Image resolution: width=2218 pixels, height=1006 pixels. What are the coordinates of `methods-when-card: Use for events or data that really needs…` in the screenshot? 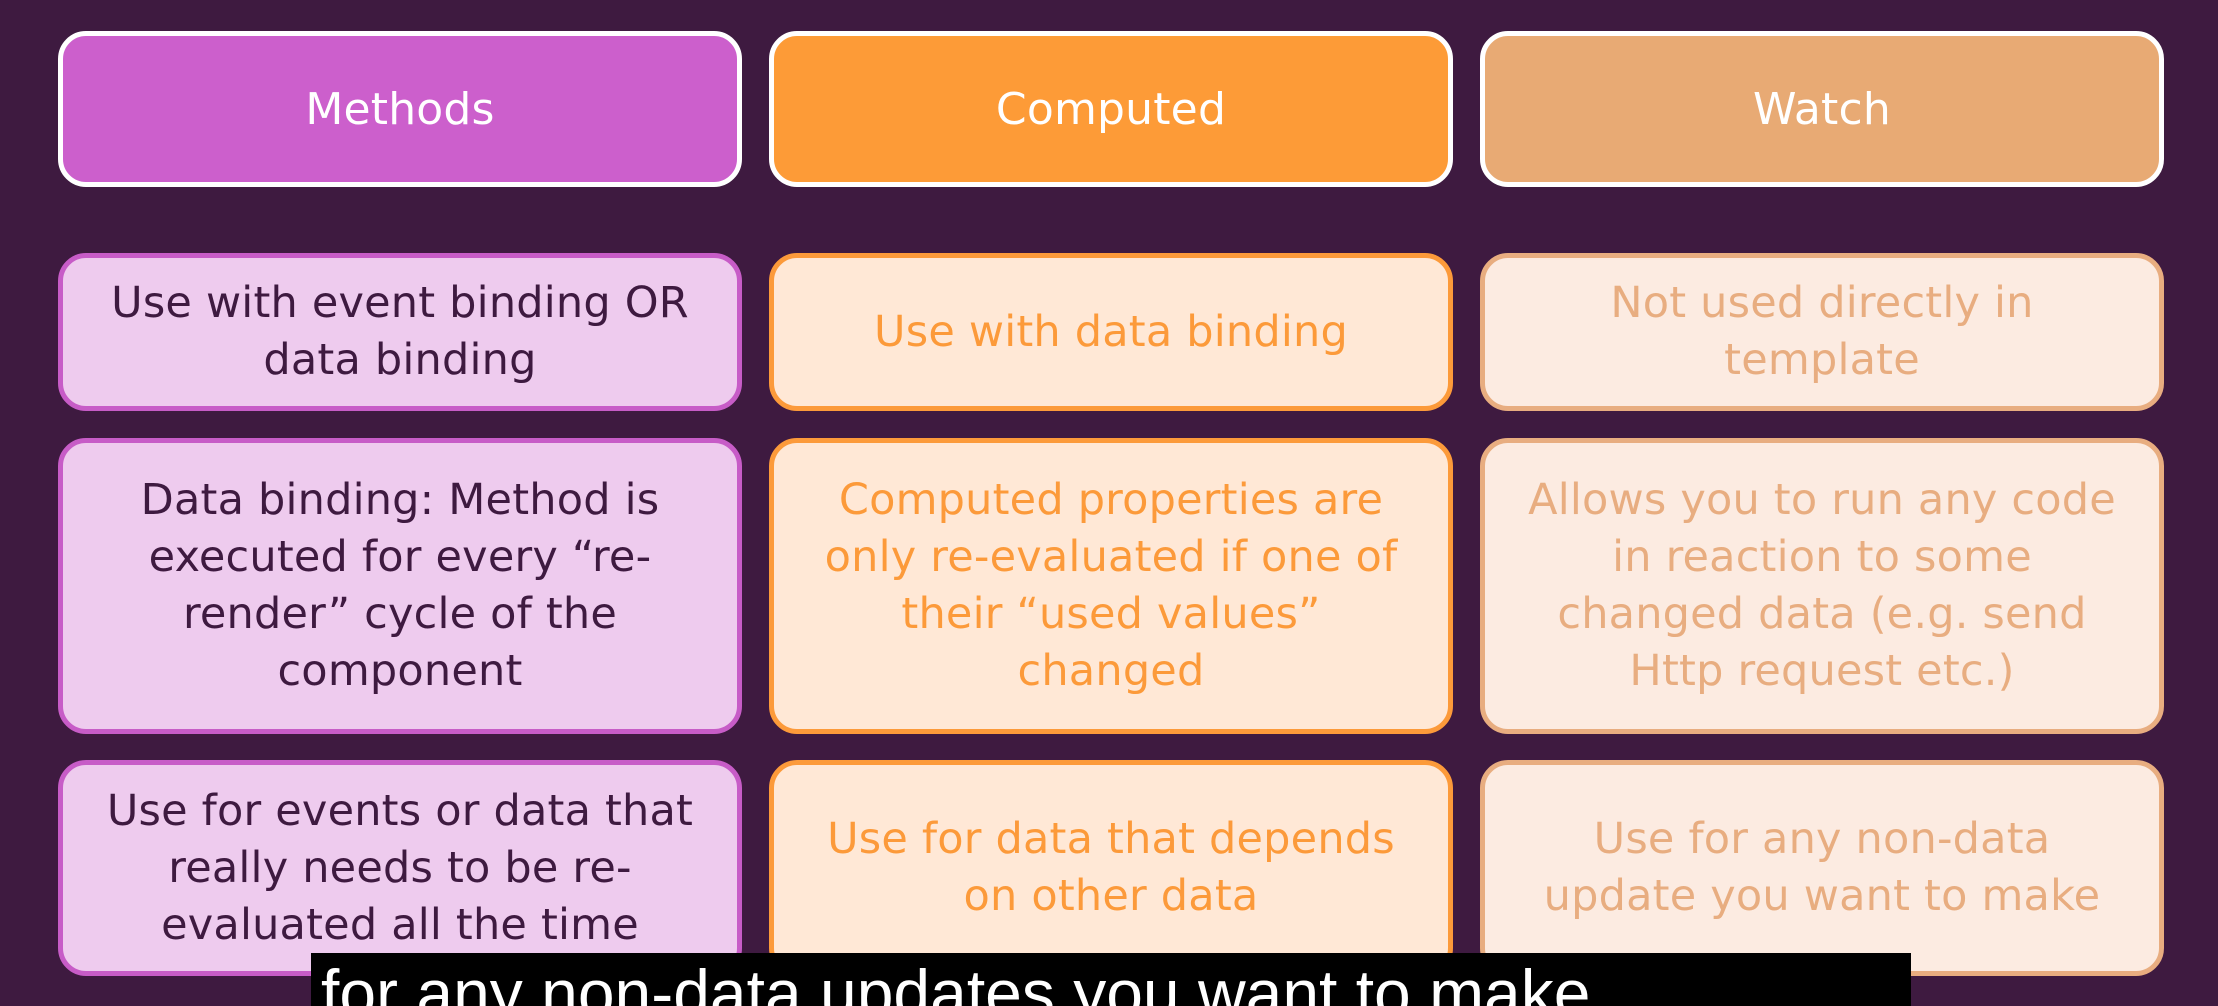 It's located at (400, 868).